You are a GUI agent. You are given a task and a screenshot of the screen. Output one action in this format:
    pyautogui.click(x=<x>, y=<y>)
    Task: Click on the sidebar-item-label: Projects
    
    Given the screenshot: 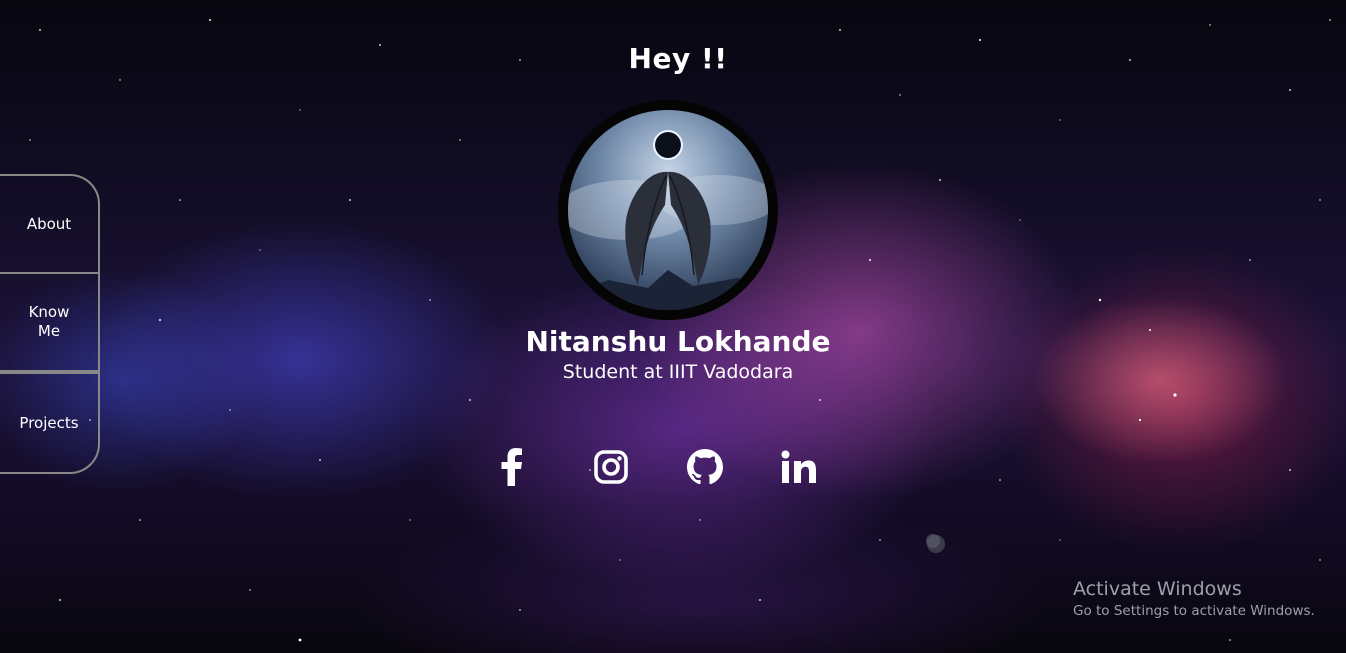 What is the action you would take?
    pyautogui.click(x=49, y=422)
    